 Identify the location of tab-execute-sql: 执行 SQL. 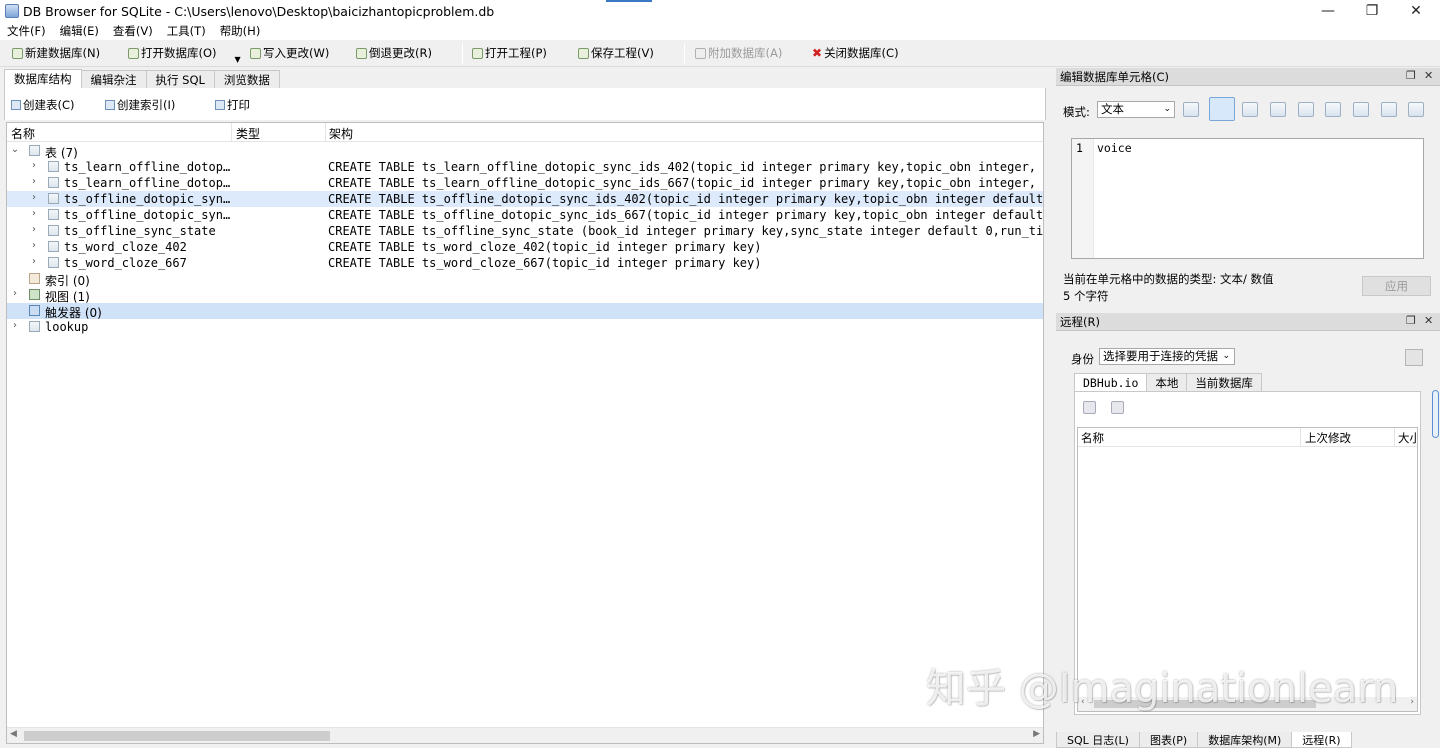
(180, 79).